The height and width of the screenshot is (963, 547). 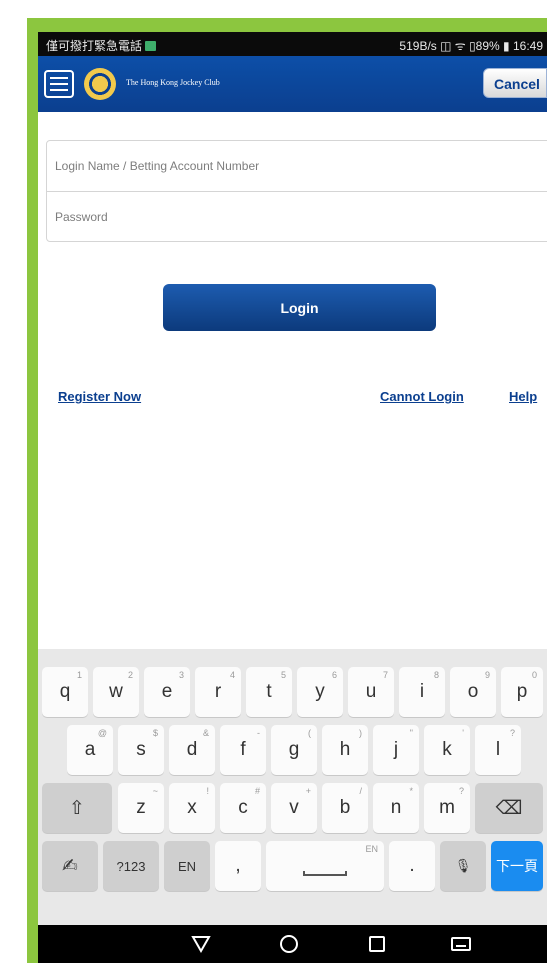 What do you see at coordinates (297, 216) in the screenshot?
I see `password-input` at bounding box center [297, 216].